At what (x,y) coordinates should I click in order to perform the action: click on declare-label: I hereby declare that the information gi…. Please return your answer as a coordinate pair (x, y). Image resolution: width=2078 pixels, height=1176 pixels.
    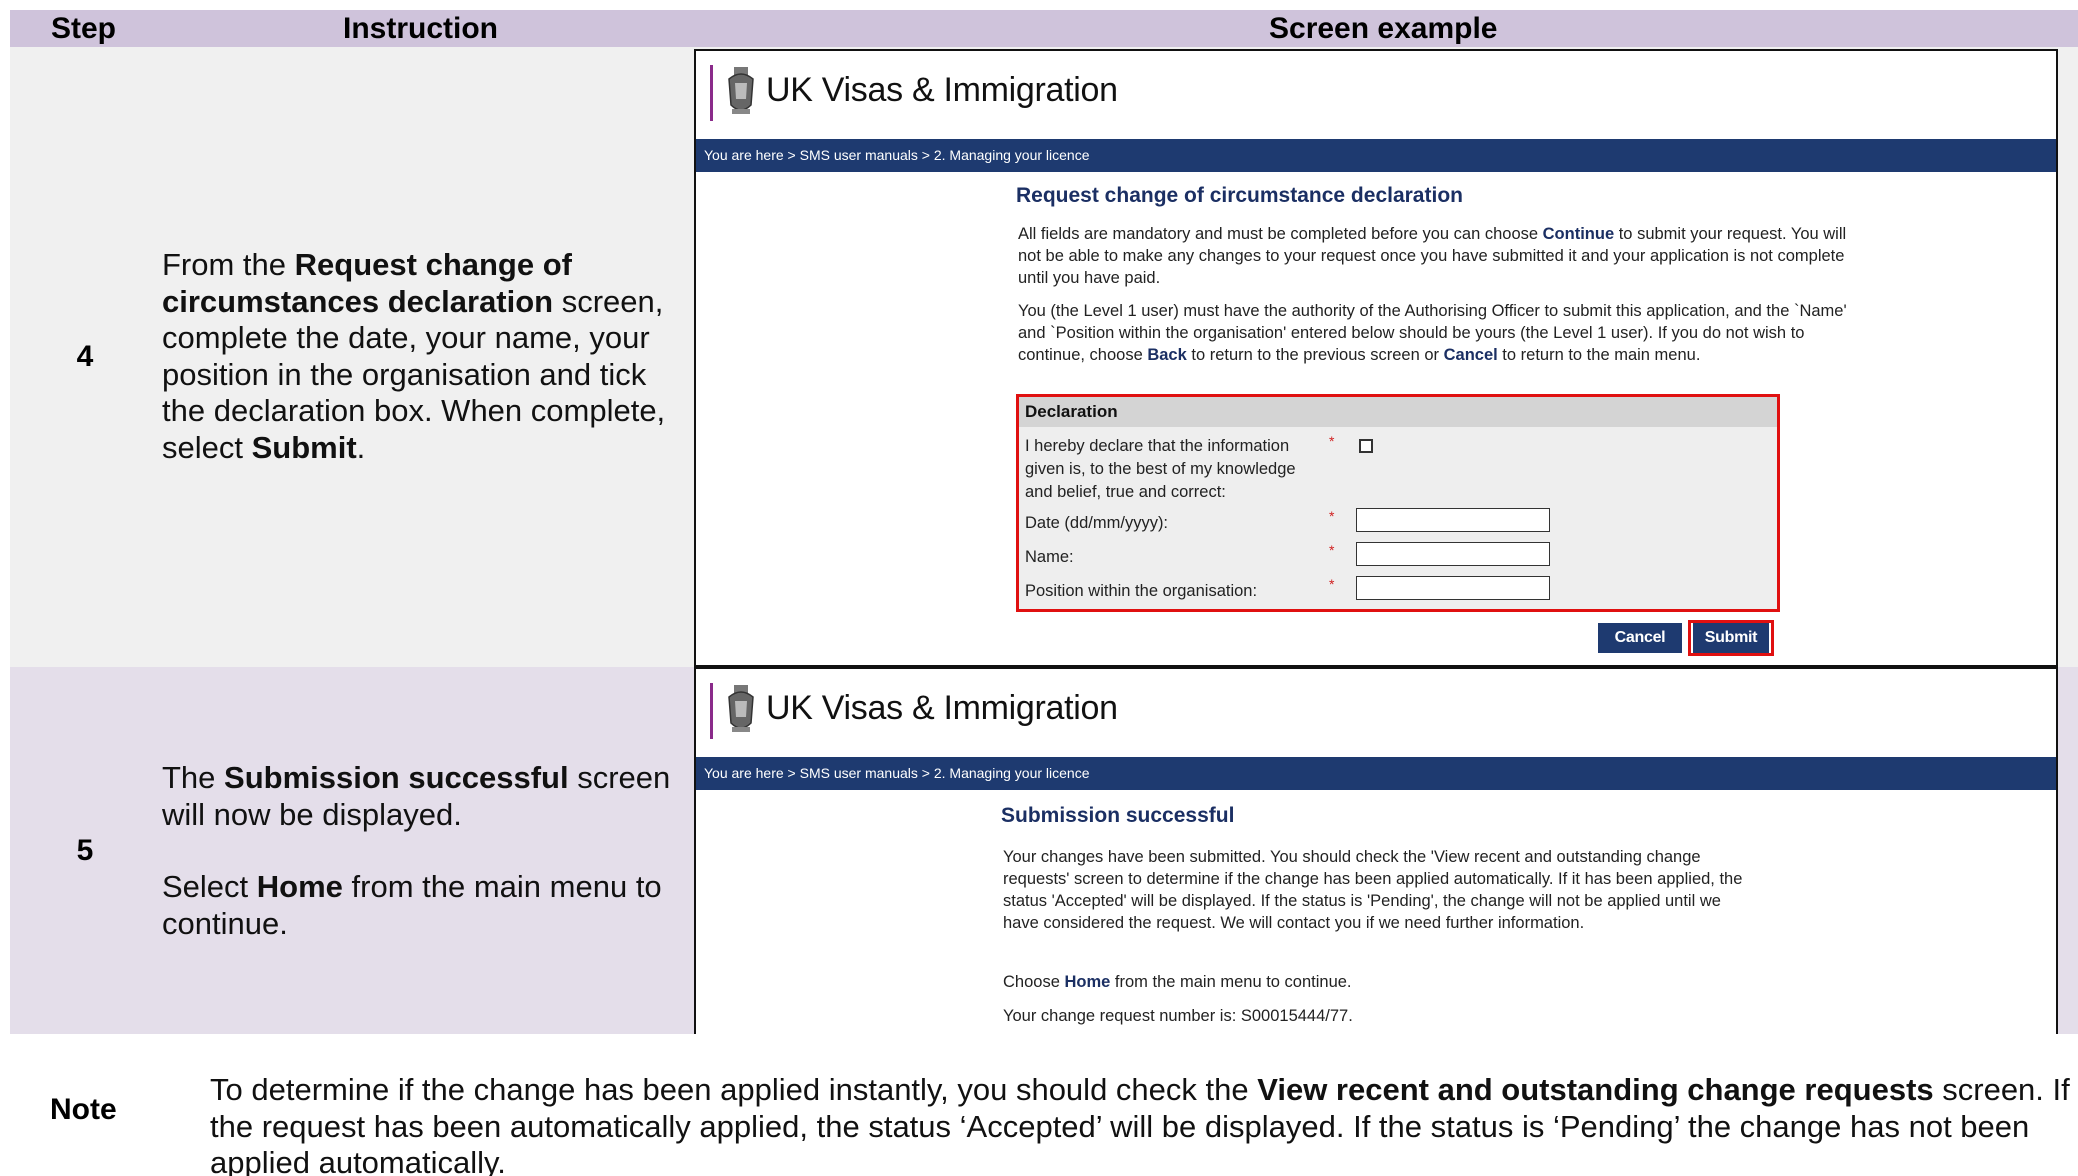
    Looking at the image, I should click on (1160, 469).